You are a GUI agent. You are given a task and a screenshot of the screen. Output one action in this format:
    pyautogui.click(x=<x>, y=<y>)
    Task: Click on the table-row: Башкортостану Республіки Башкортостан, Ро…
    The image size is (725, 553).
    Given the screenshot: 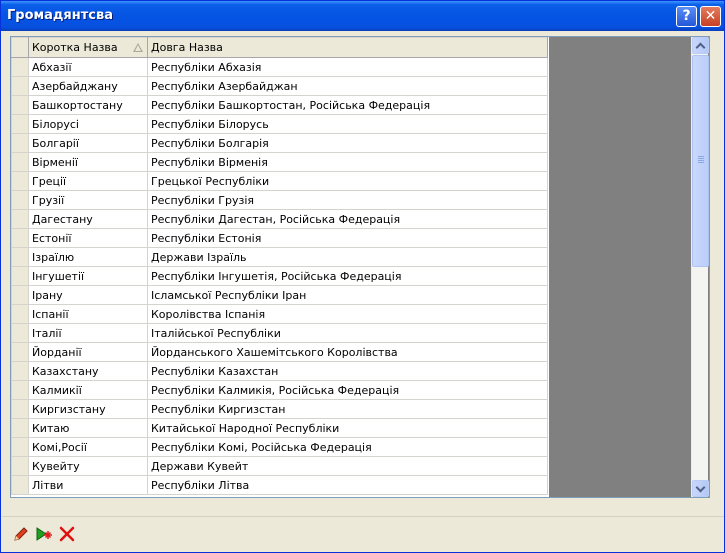 What is the action you would take?
    pyautogui.click(x=279, y=105)
    